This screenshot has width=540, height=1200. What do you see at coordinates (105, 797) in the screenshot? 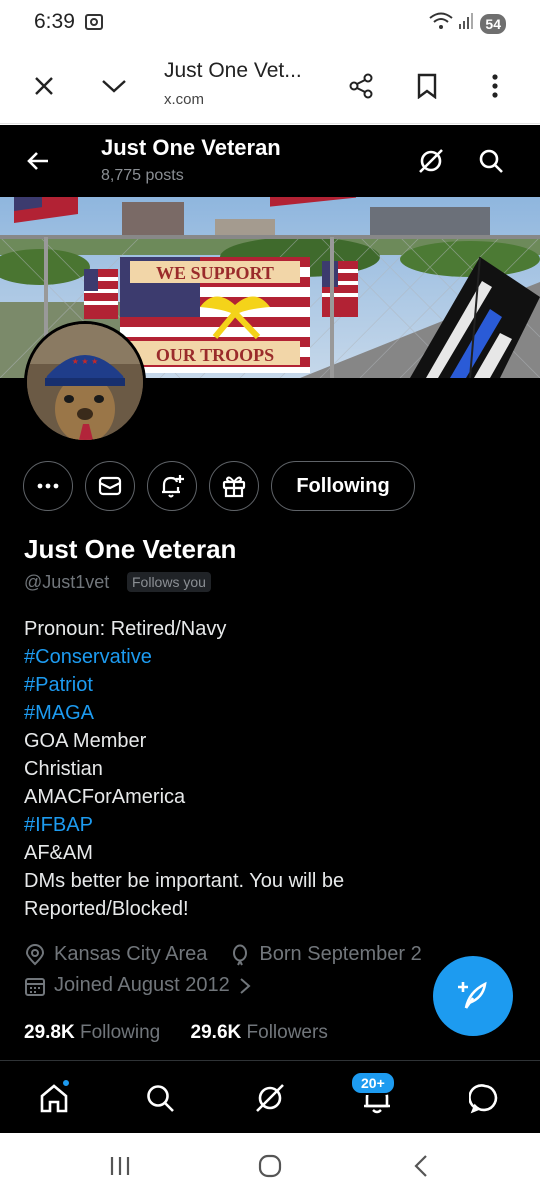
I see `bio-line: AMACForAmerica` at bounding box center [105, 797].